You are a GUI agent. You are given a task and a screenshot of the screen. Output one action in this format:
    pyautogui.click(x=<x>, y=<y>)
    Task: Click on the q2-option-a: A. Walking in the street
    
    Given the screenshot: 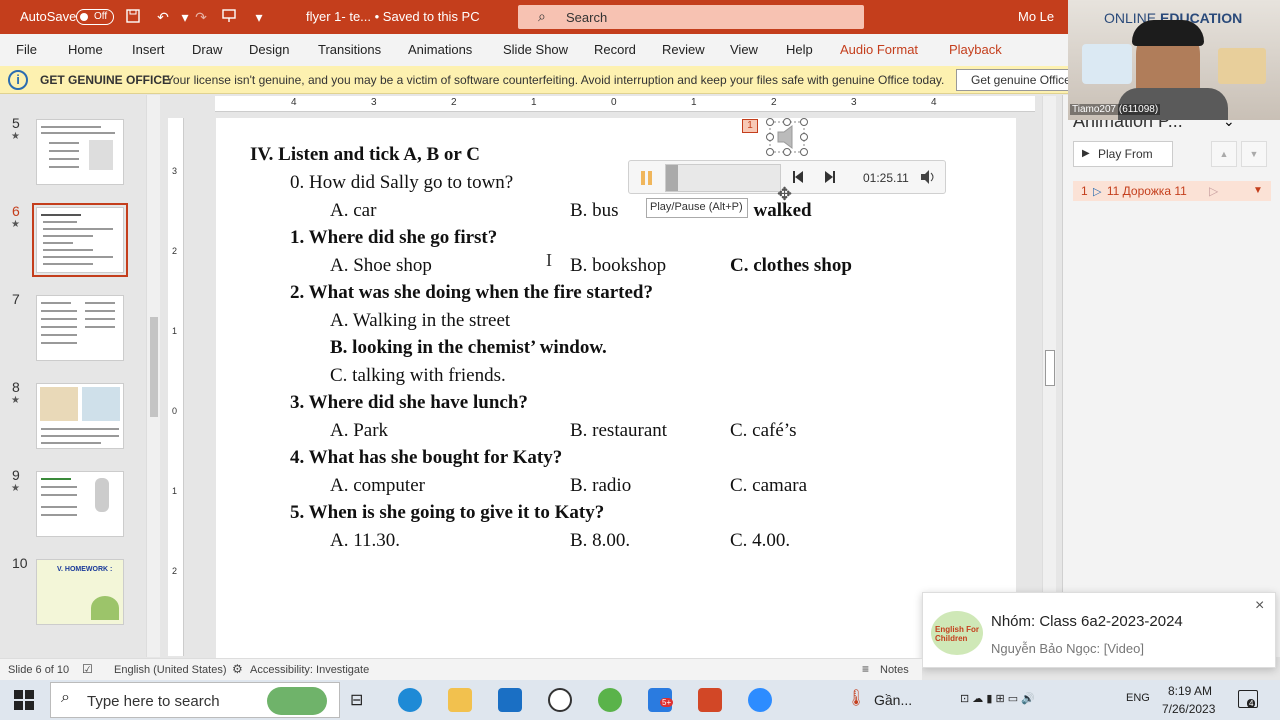 What is the action you would take?
    pyautogui.click(x=420, y=321)
    